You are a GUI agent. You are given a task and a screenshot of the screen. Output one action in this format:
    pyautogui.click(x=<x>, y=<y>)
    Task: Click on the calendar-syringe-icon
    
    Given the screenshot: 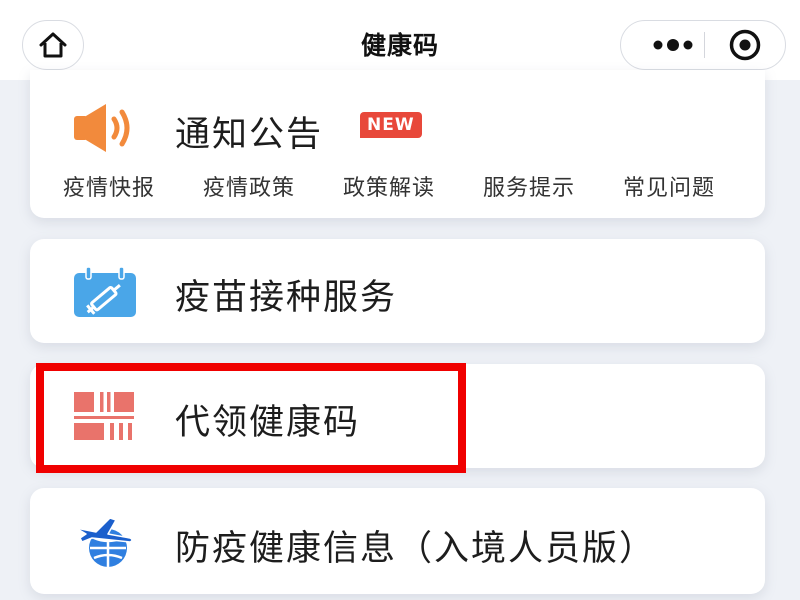 What is the action you would take?
    pyautogui.click(x=105, y=291)
    